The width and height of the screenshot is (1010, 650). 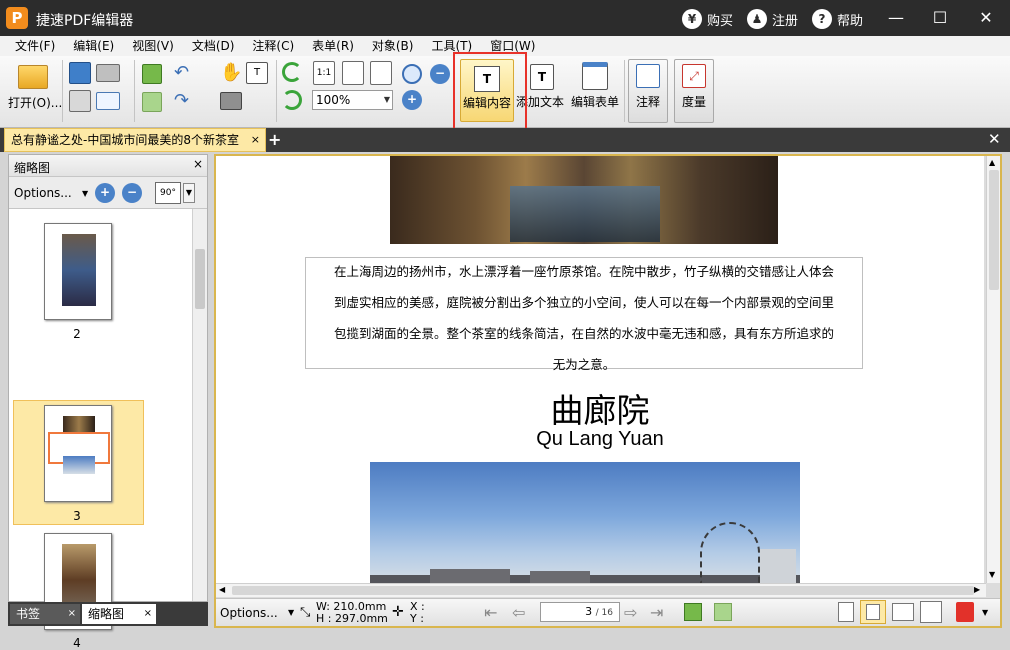 I want to click on menu-view: 视图(V), so click(x=153, y=46).